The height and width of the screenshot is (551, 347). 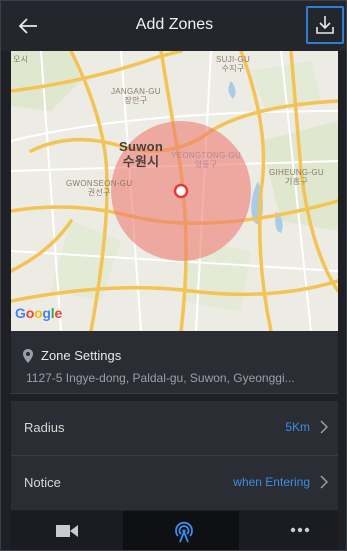 I want to click on location-pin-icon, so click(x=28, y=356).